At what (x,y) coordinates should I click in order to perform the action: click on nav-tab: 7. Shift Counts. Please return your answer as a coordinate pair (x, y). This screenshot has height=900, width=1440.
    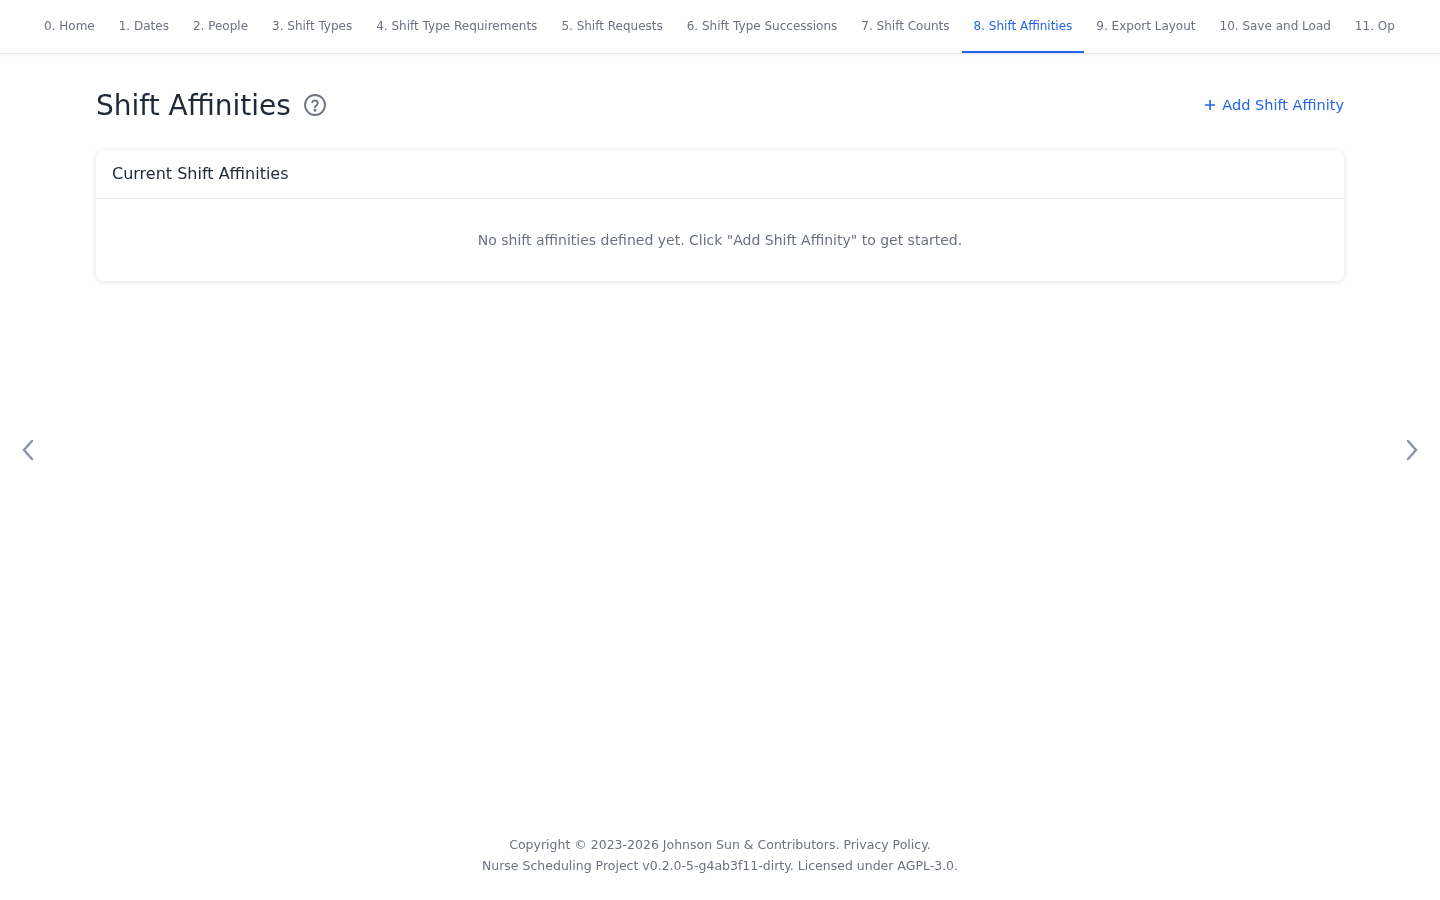
    Looking at the image, I should click on (905, 26).